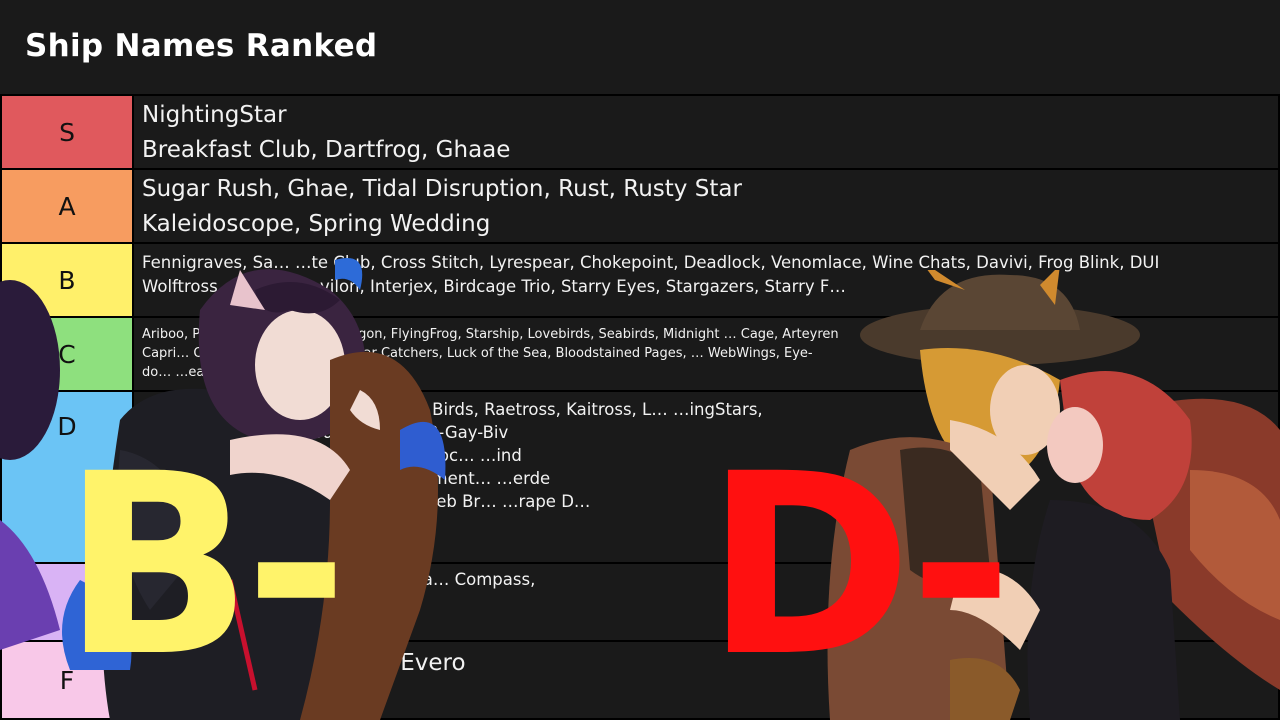 The image size is (1280, 720). Describe the element at coordinates (205, 565) in the screenshot. I see `left-grade-label: B-` at that location.